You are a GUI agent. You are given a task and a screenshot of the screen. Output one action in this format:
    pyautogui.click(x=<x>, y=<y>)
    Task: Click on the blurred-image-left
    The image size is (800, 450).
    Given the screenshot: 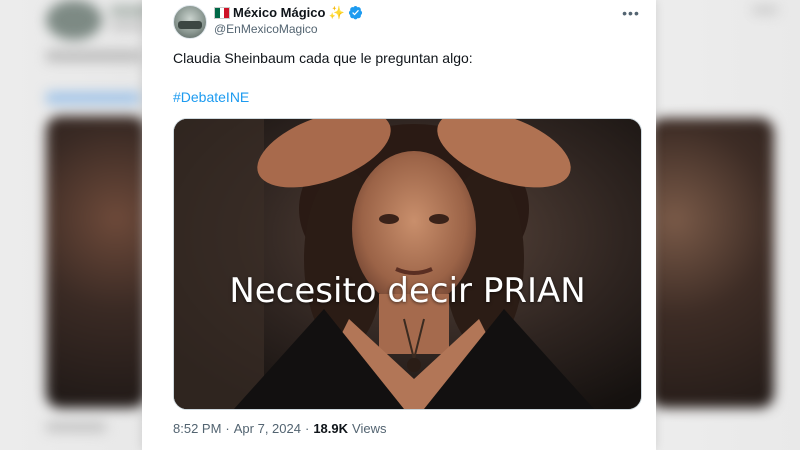 What is the action you would take?
    pyautogui.click(x=96, y=262)
    